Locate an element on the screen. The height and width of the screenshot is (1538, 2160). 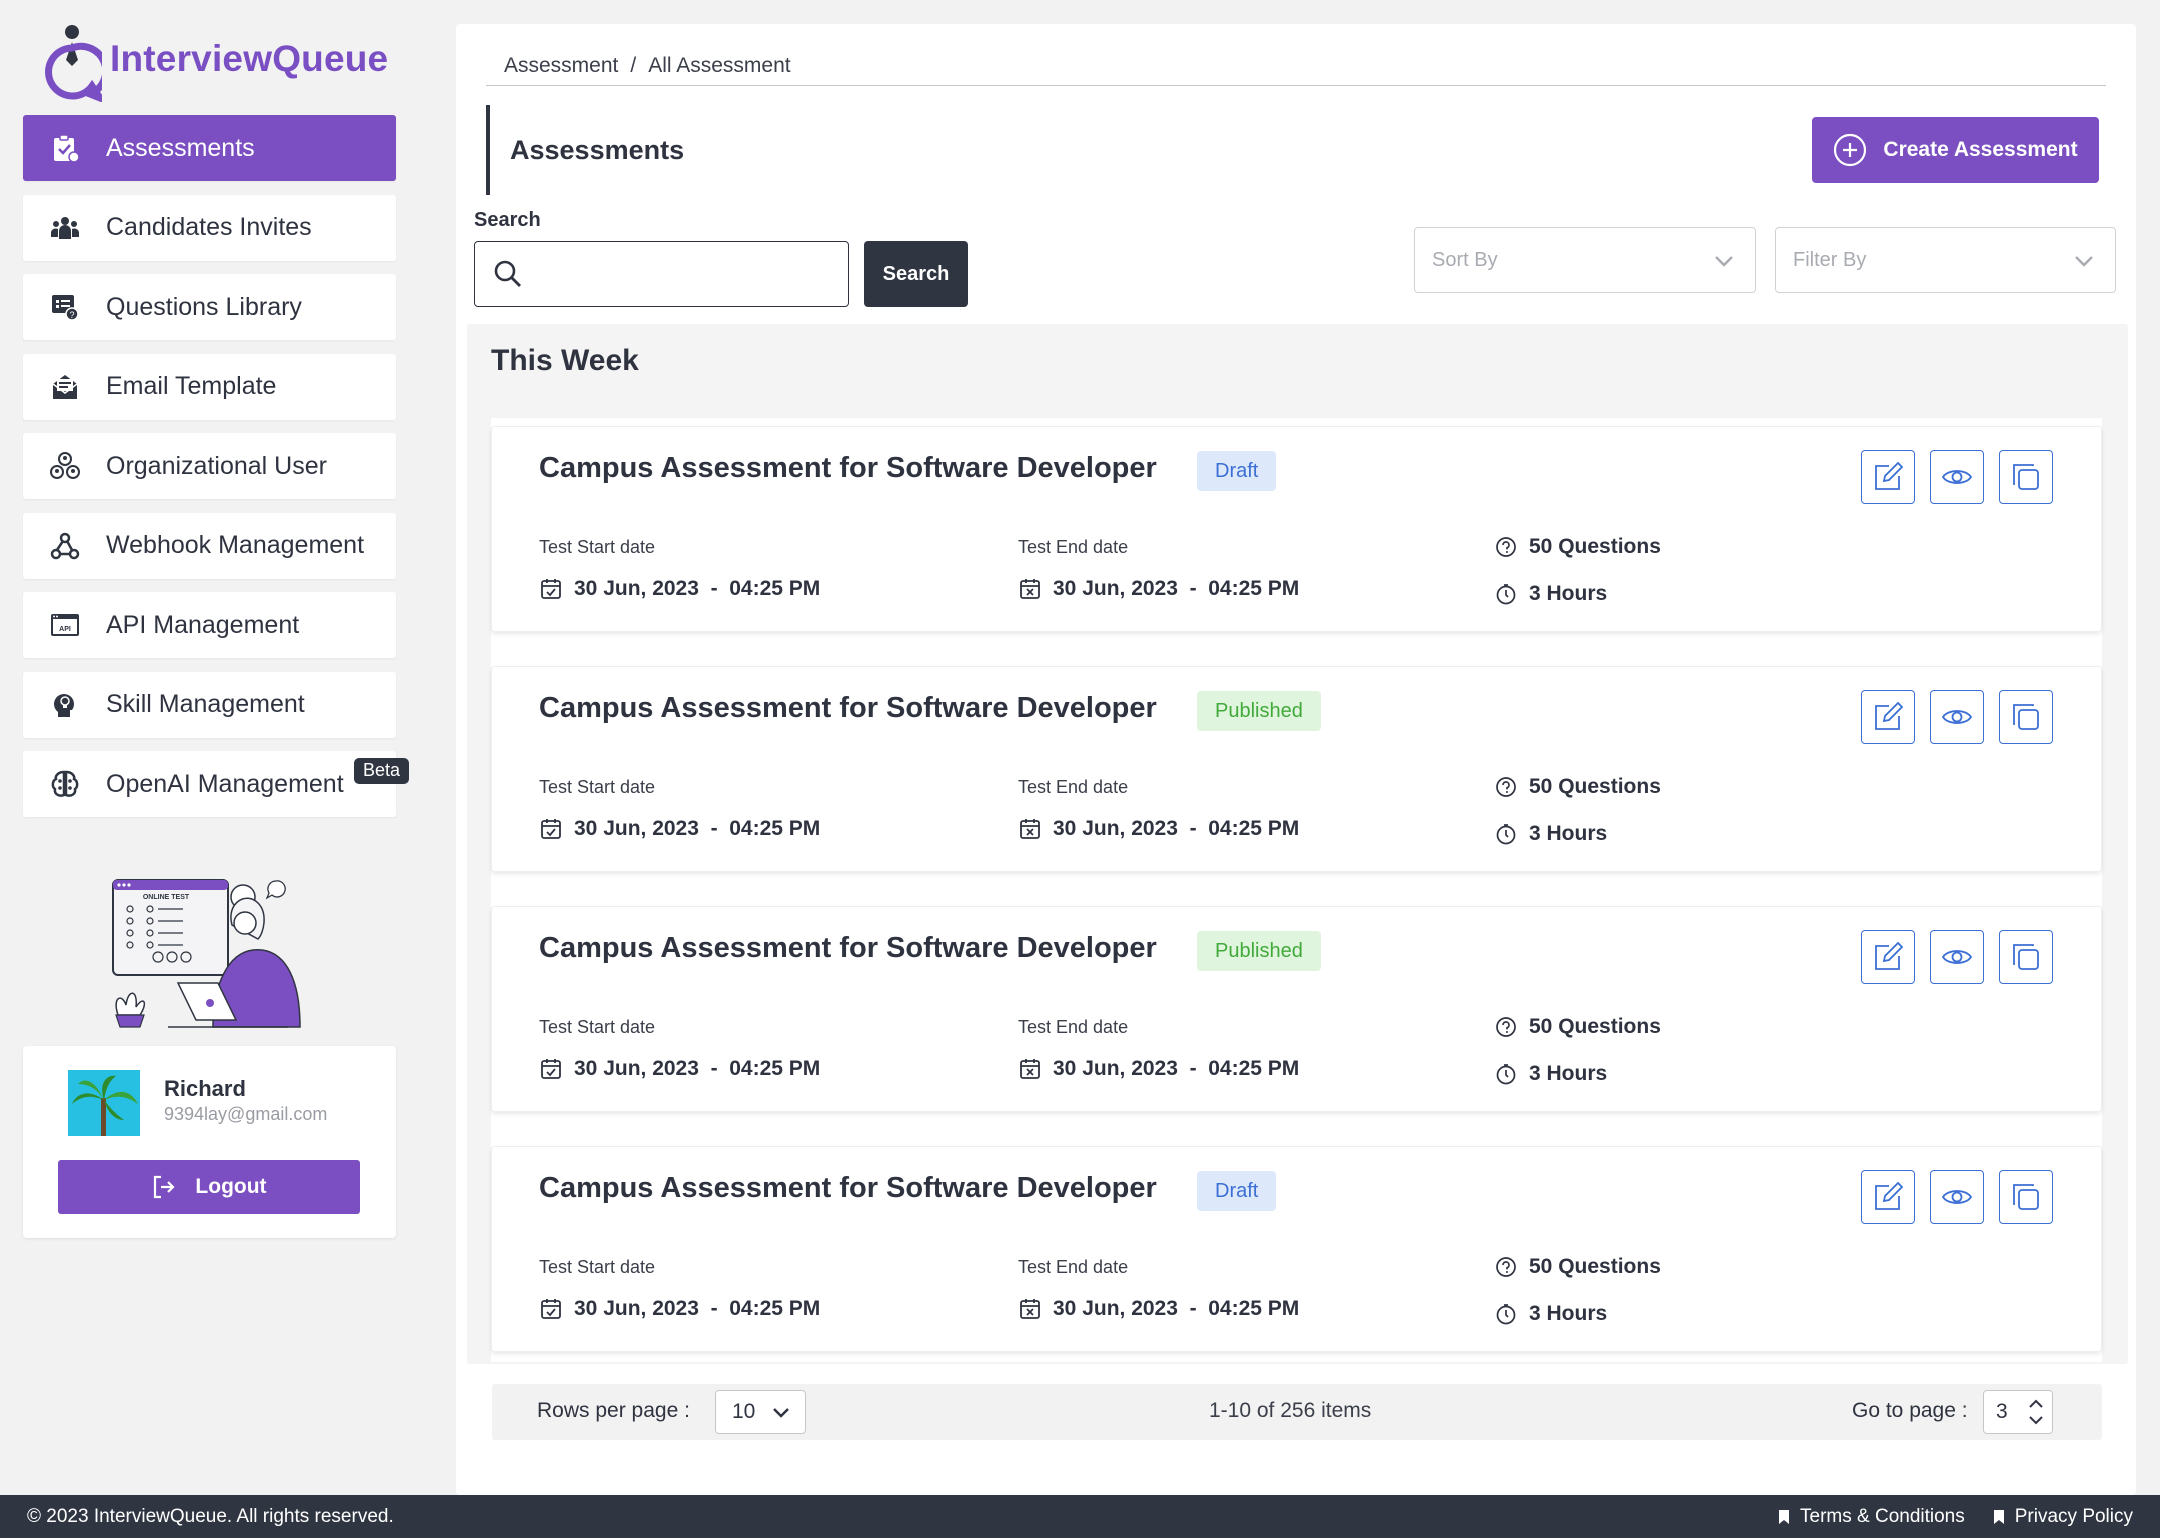
avatar is located at coordinates (104, 1103).